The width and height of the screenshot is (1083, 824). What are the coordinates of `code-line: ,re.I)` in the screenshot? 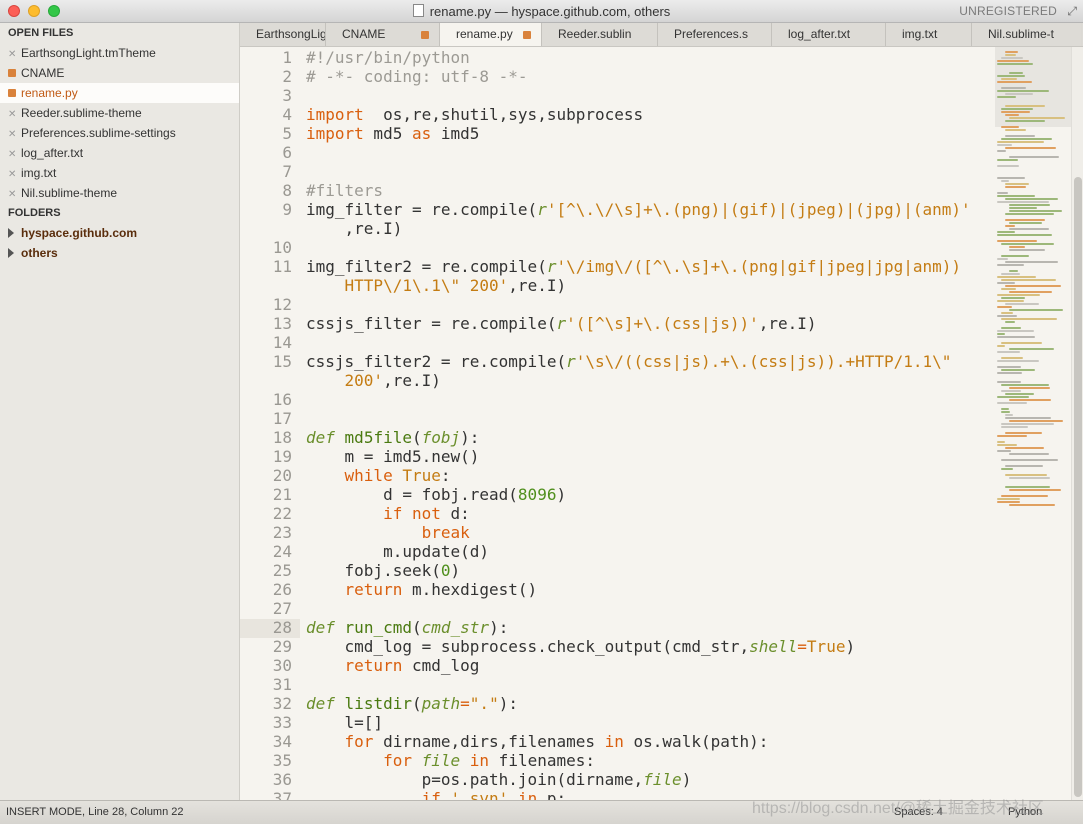 It's located at (354, 228).